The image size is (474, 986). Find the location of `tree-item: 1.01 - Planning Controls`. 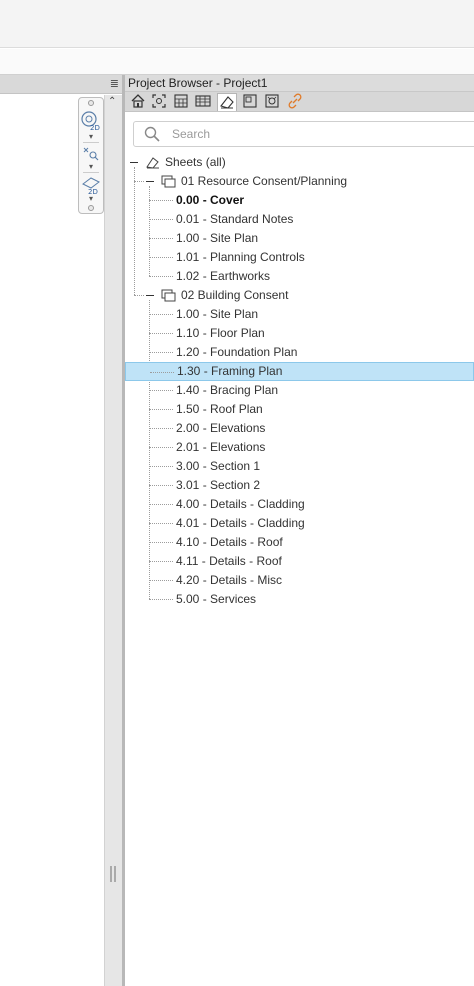

tree-item: 1.01 - Planning Controls is located at coordinates (299, 257).